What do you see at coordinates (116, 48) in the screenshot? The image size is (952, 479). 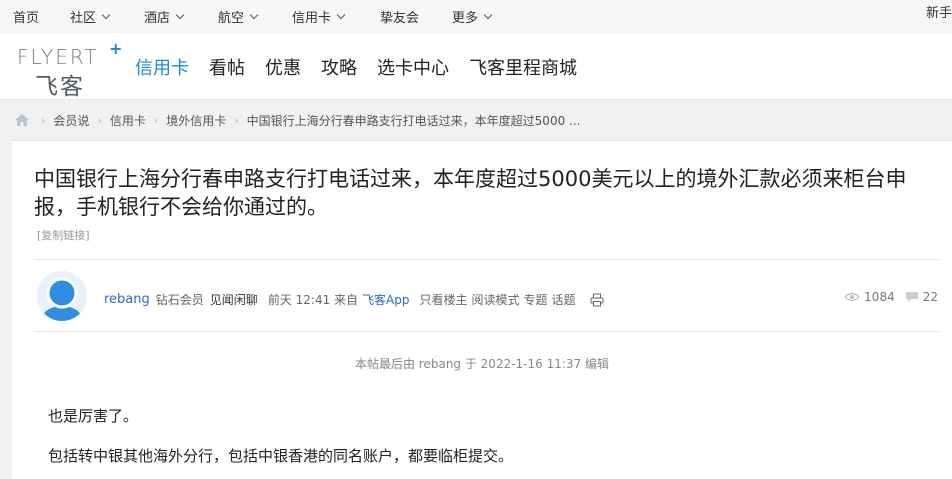 I see `logo-plus: +` at bounding box center [116, 48].